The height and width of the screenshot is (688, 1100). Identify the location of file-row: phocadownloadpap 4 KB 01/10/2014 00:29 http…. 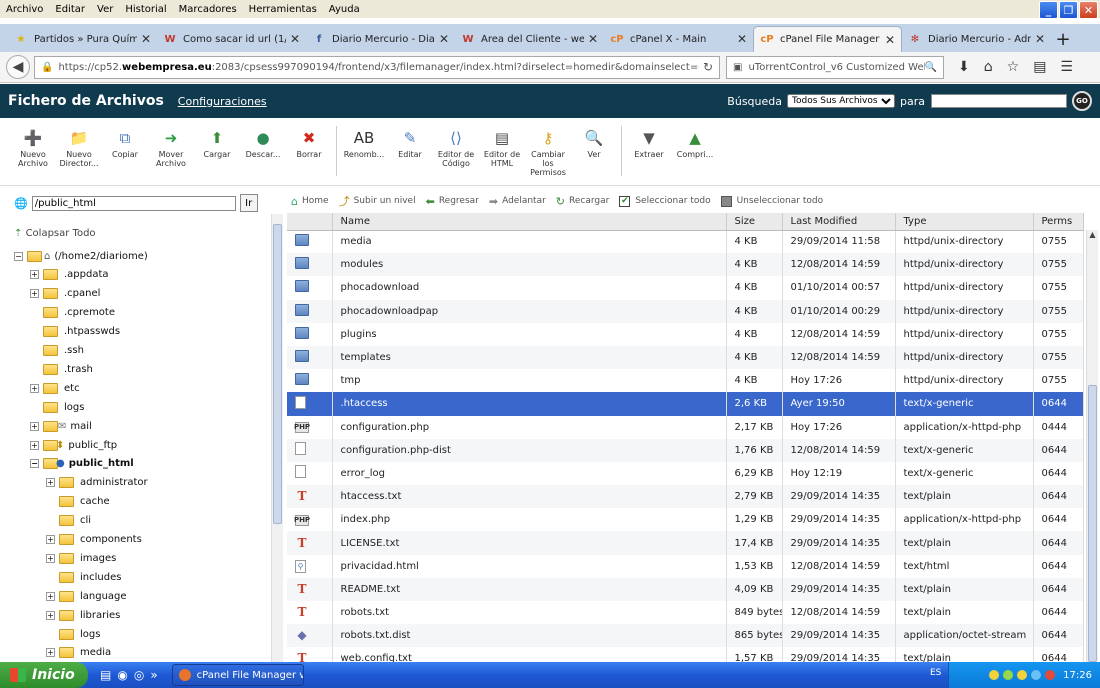
(685, 311).